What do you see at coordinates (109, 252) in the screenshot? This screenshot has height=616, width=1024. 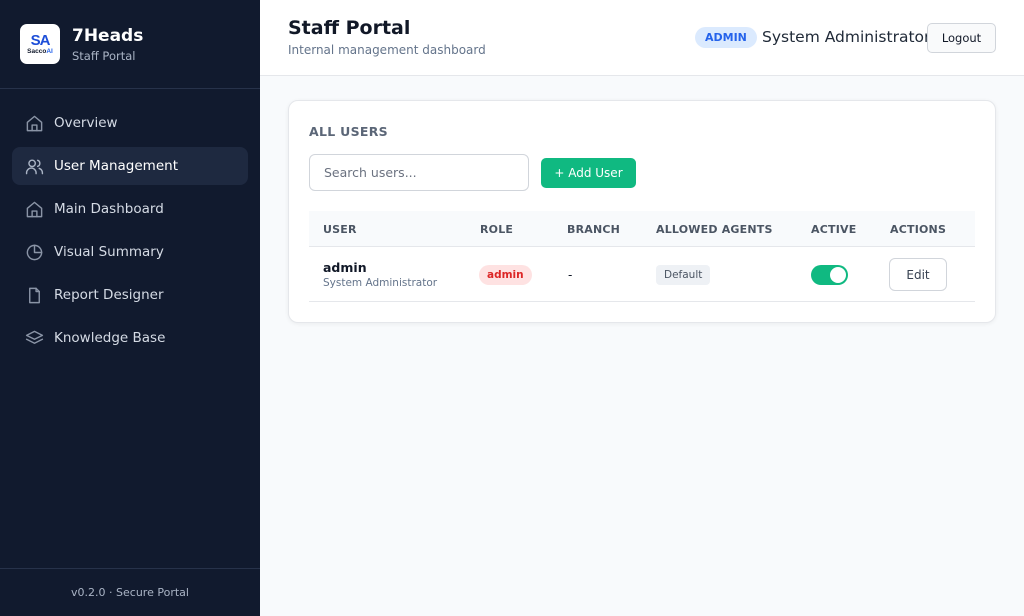 I see `sidebar-item-label: Visual Summary` at bounding box center [109, 252].